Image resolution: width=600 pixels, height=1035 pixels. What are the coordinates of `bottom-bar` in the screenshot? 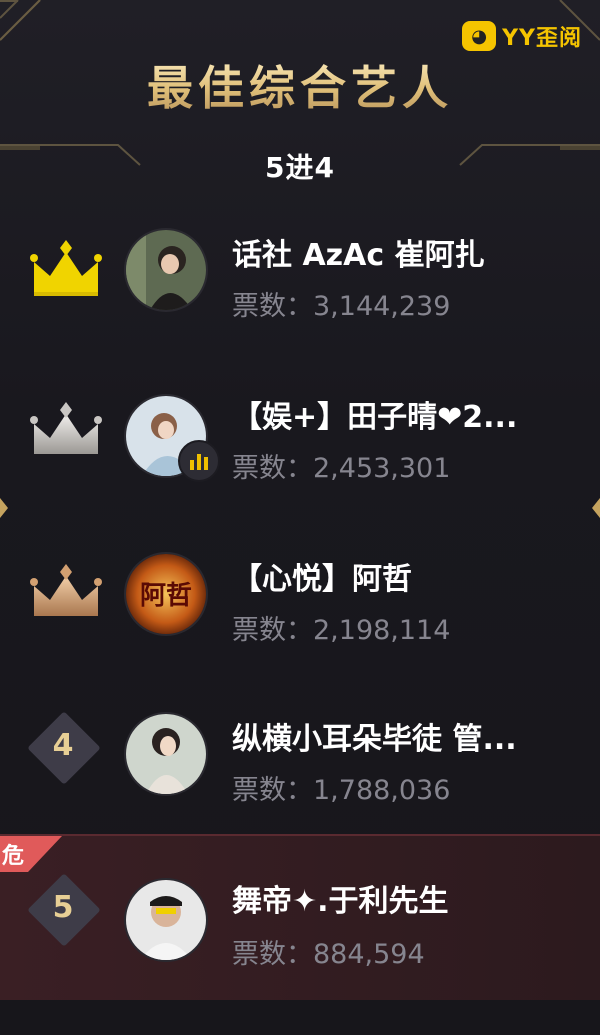 It's located at (300, 1017).